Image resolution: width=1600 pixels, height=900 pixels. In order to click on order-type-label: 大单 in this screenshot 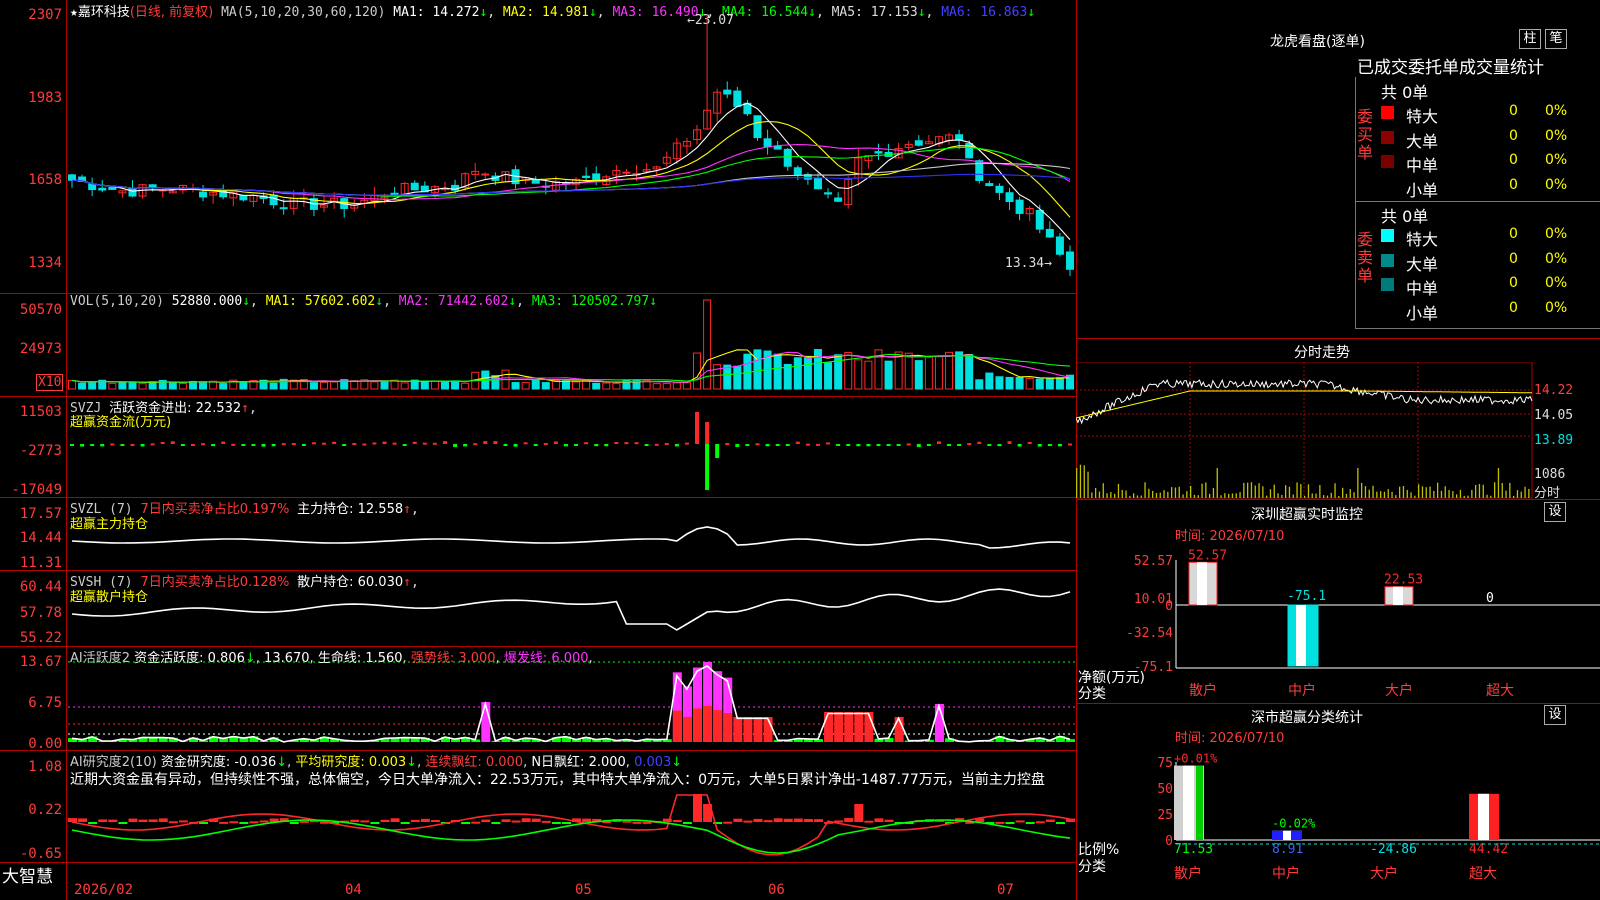, I will do `click(1422, 141)`.